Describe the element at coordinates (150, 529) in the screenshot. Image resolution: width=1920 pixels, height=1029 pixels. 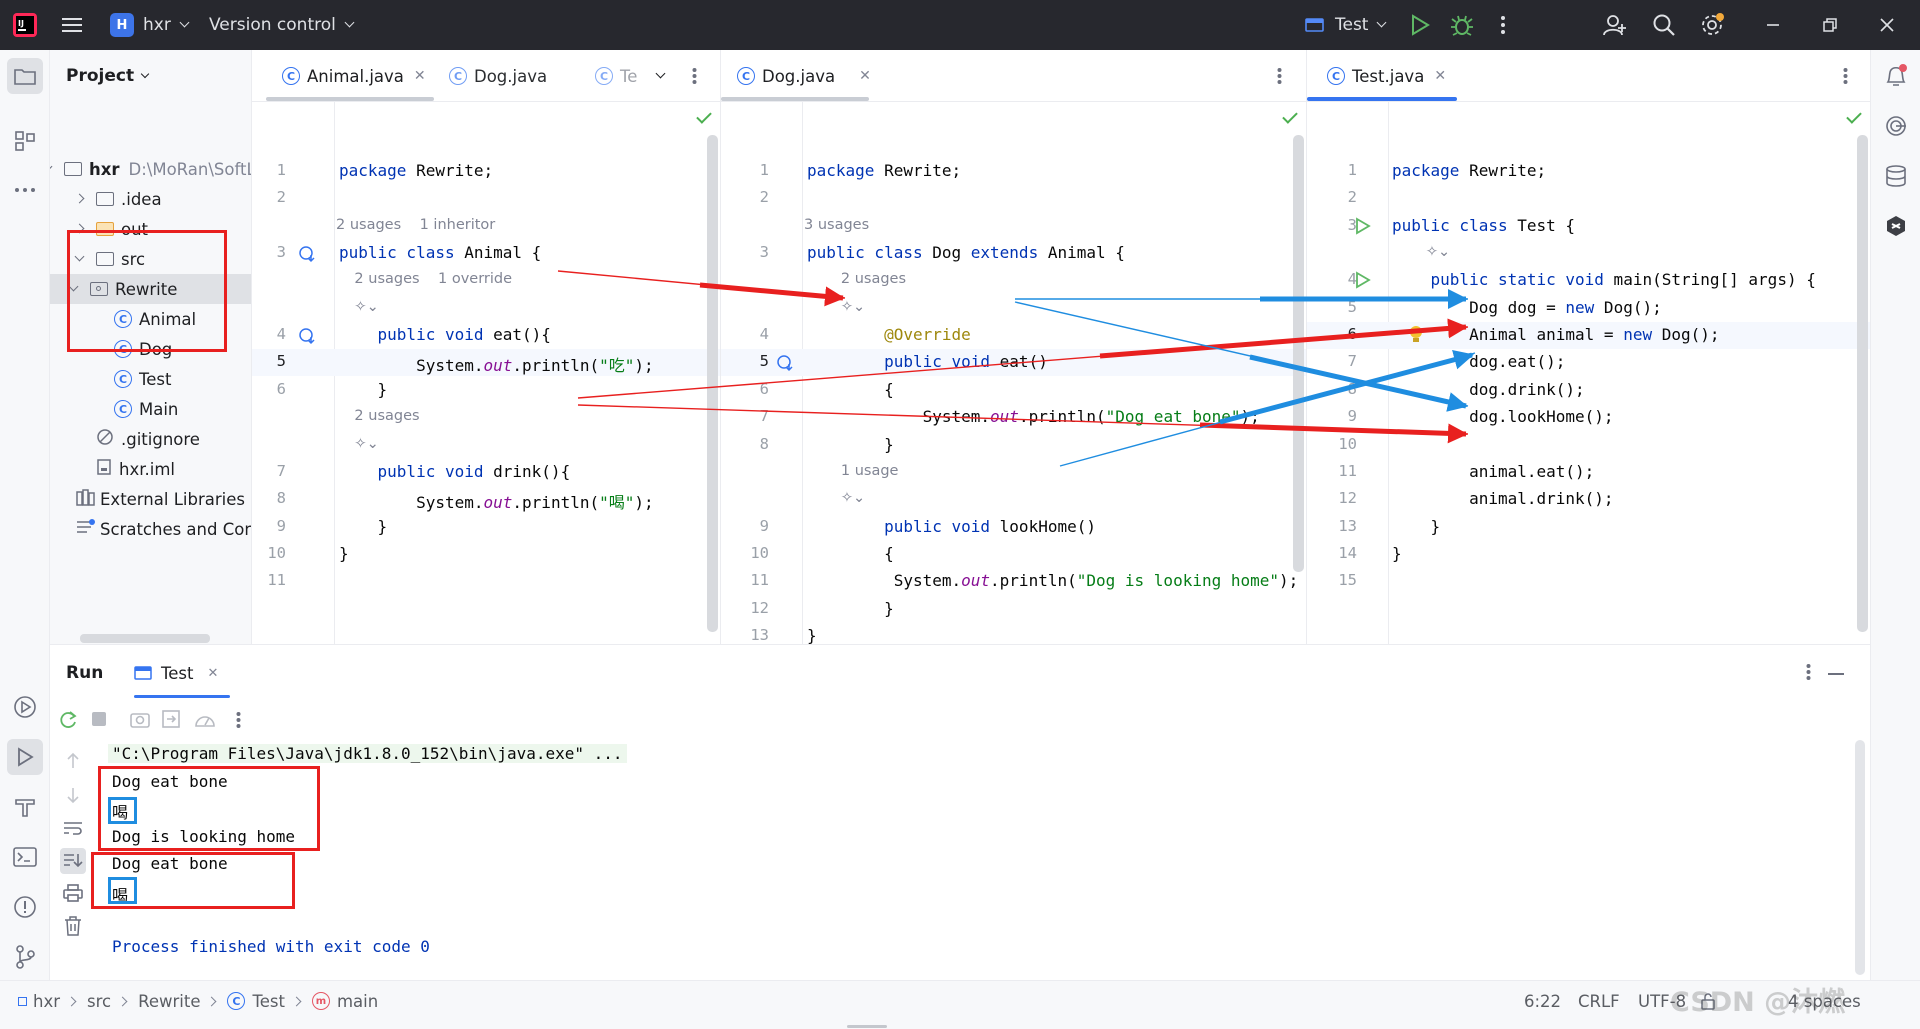
I see `tree-item-scratches-and-console: Scratches and Console` at that location.